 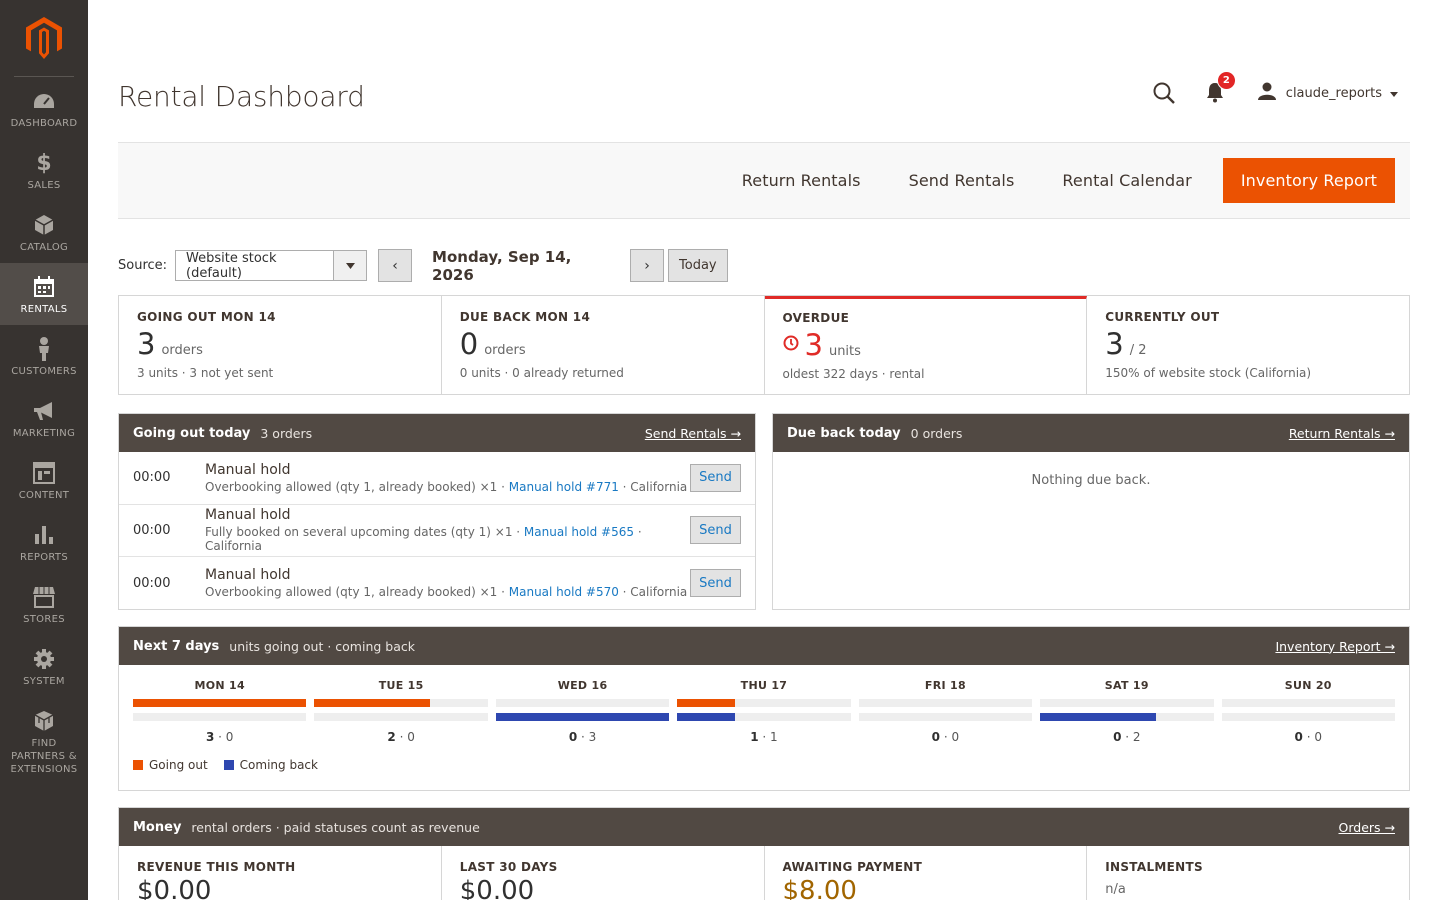 I want to click on inventory-report-button: Inventory Report, so click(x=1308, y=180).